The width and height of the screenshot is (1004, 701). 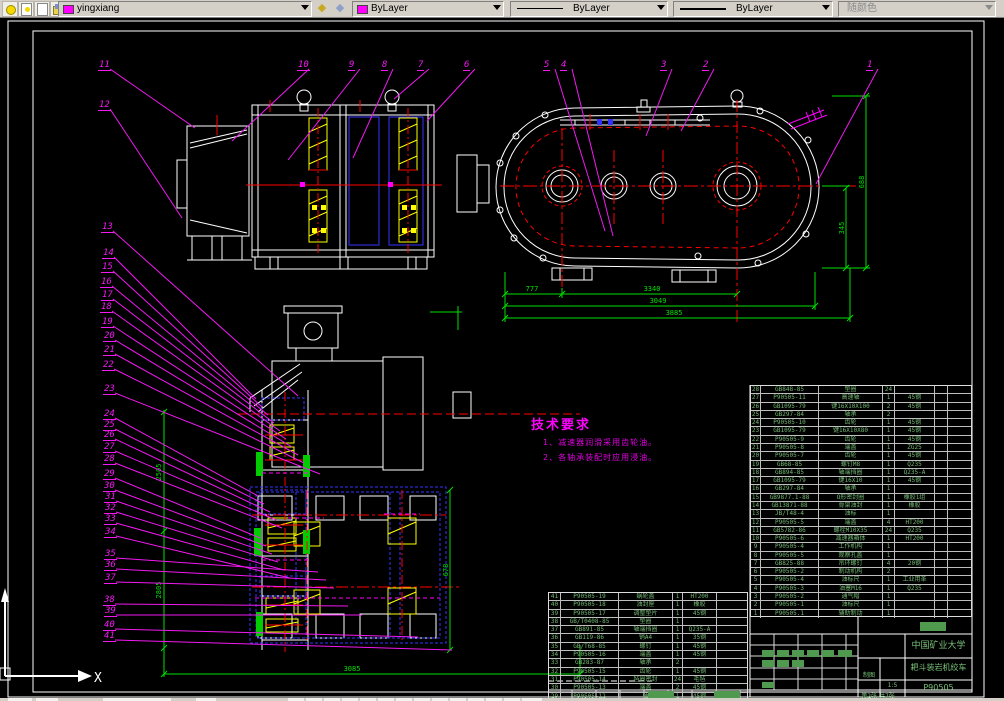 What do you see at coordinates (756, 588) in the screenshot?
I see `part-cell: 4` at bounding box center [756, 588].